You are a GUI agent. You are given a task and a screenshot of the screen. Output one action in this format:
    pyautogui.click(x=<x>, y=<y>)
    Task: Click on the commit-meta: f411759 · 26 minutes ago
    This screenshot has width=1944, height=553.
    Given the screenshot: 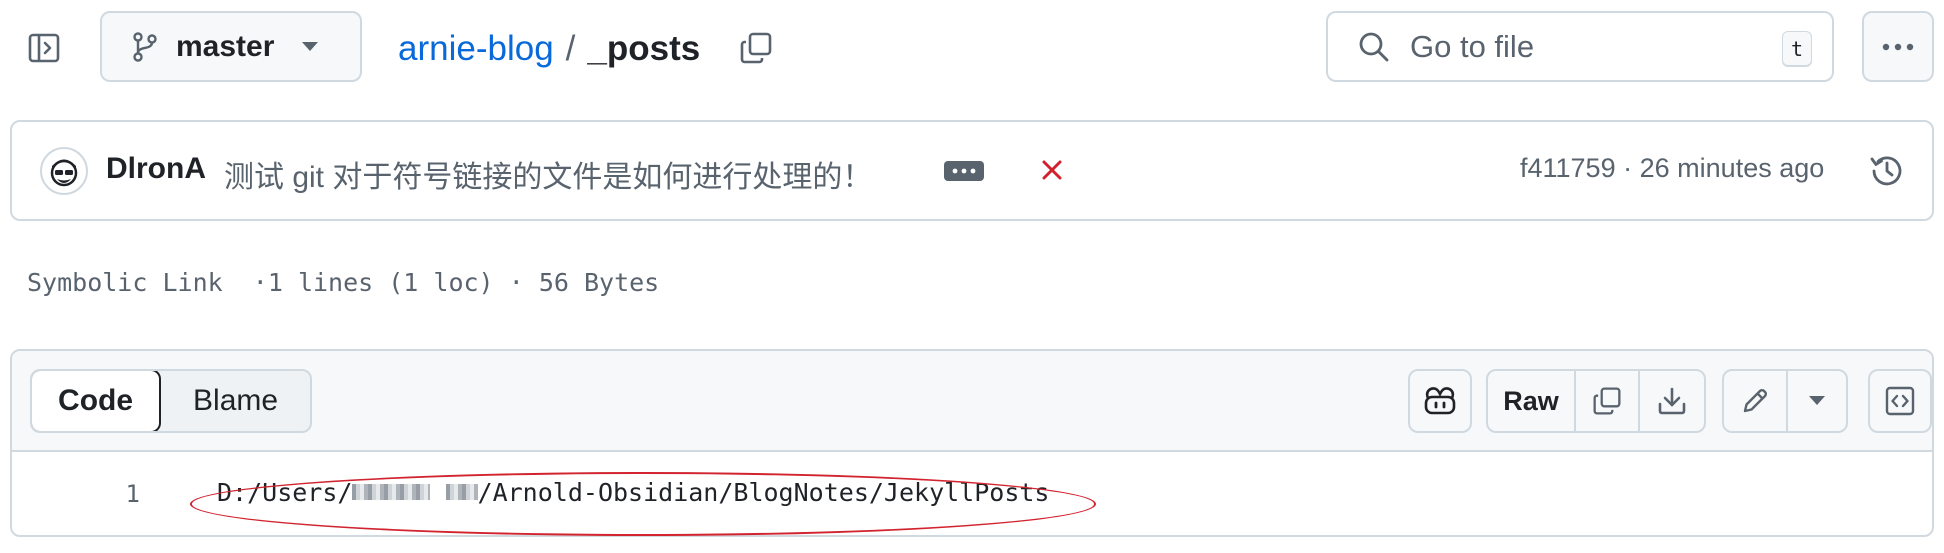 What is the action you would take?
    pyautogui.click(x=1672, y=168)
    